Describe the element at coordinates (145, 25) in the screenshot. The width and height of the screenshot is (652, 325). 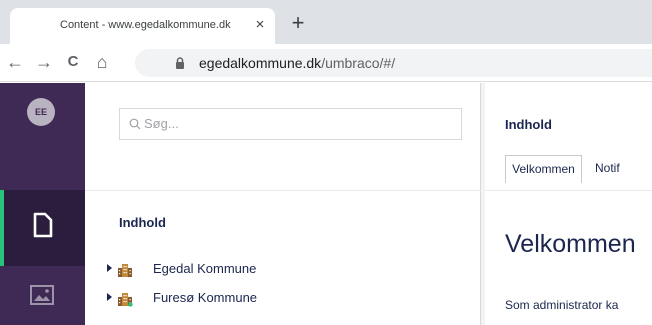
I see `tab-title: Content - www.egedalkommune.dk` at that location.